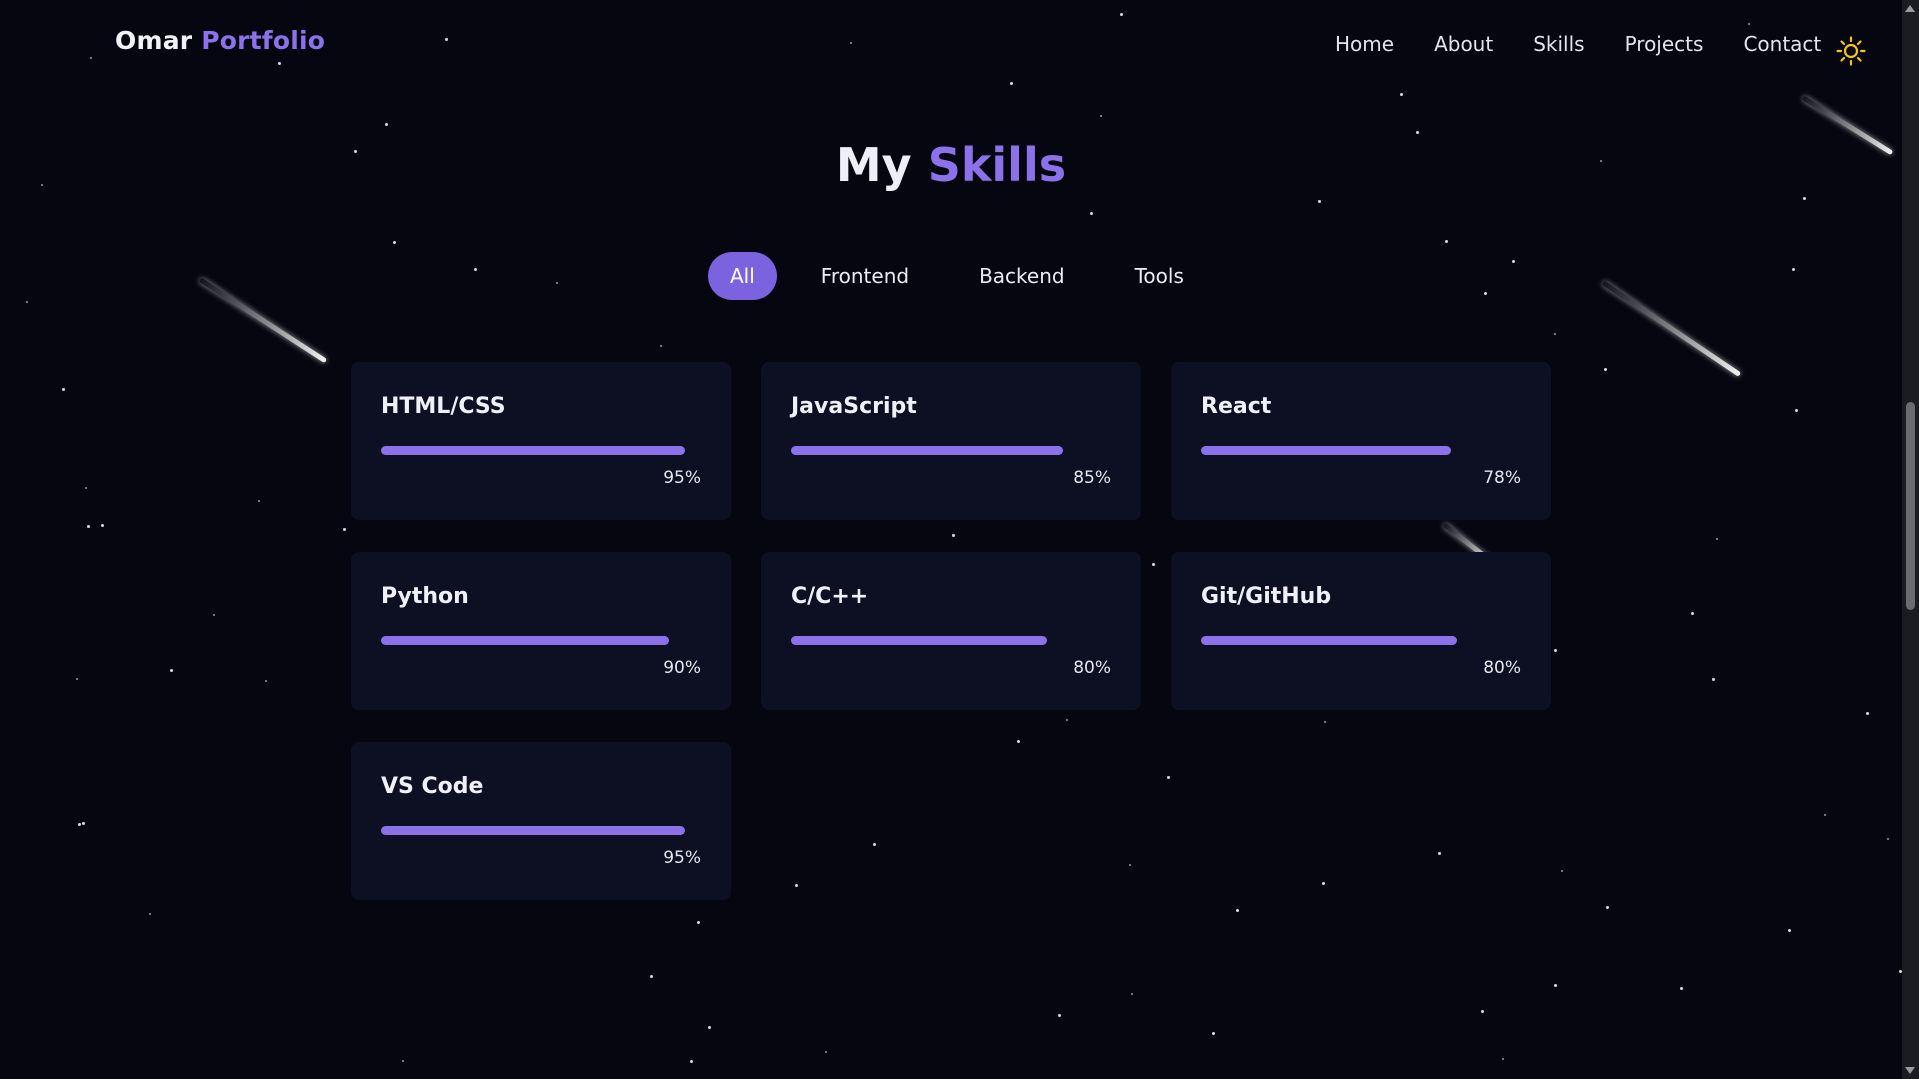 This screenshot has height=1079, width=1919. I want to click on site-logo: Omar Portfolio, so click(220, 40).